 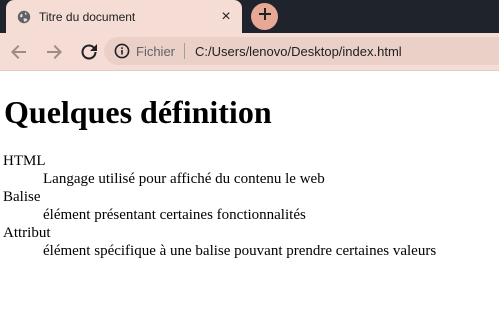 What do you see at coordinates (155, 51) in the screenshot?
I see `security-chip: Fichier` at bounding box center [155, 51].